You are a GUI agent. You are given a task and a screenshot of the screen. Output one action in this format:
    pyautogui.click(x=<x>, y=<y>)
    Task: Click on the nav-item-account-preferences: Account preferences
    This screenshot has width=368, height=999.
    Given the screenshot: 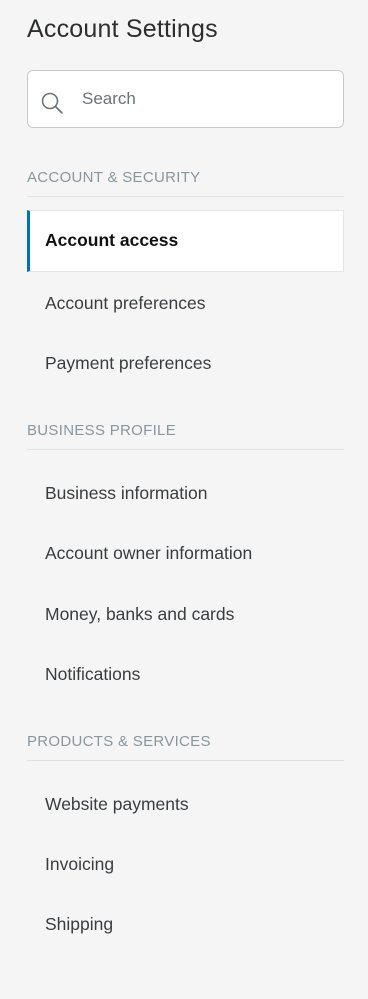 What is the action you would take?
    pyautogui.click(x=185, y=303)
    